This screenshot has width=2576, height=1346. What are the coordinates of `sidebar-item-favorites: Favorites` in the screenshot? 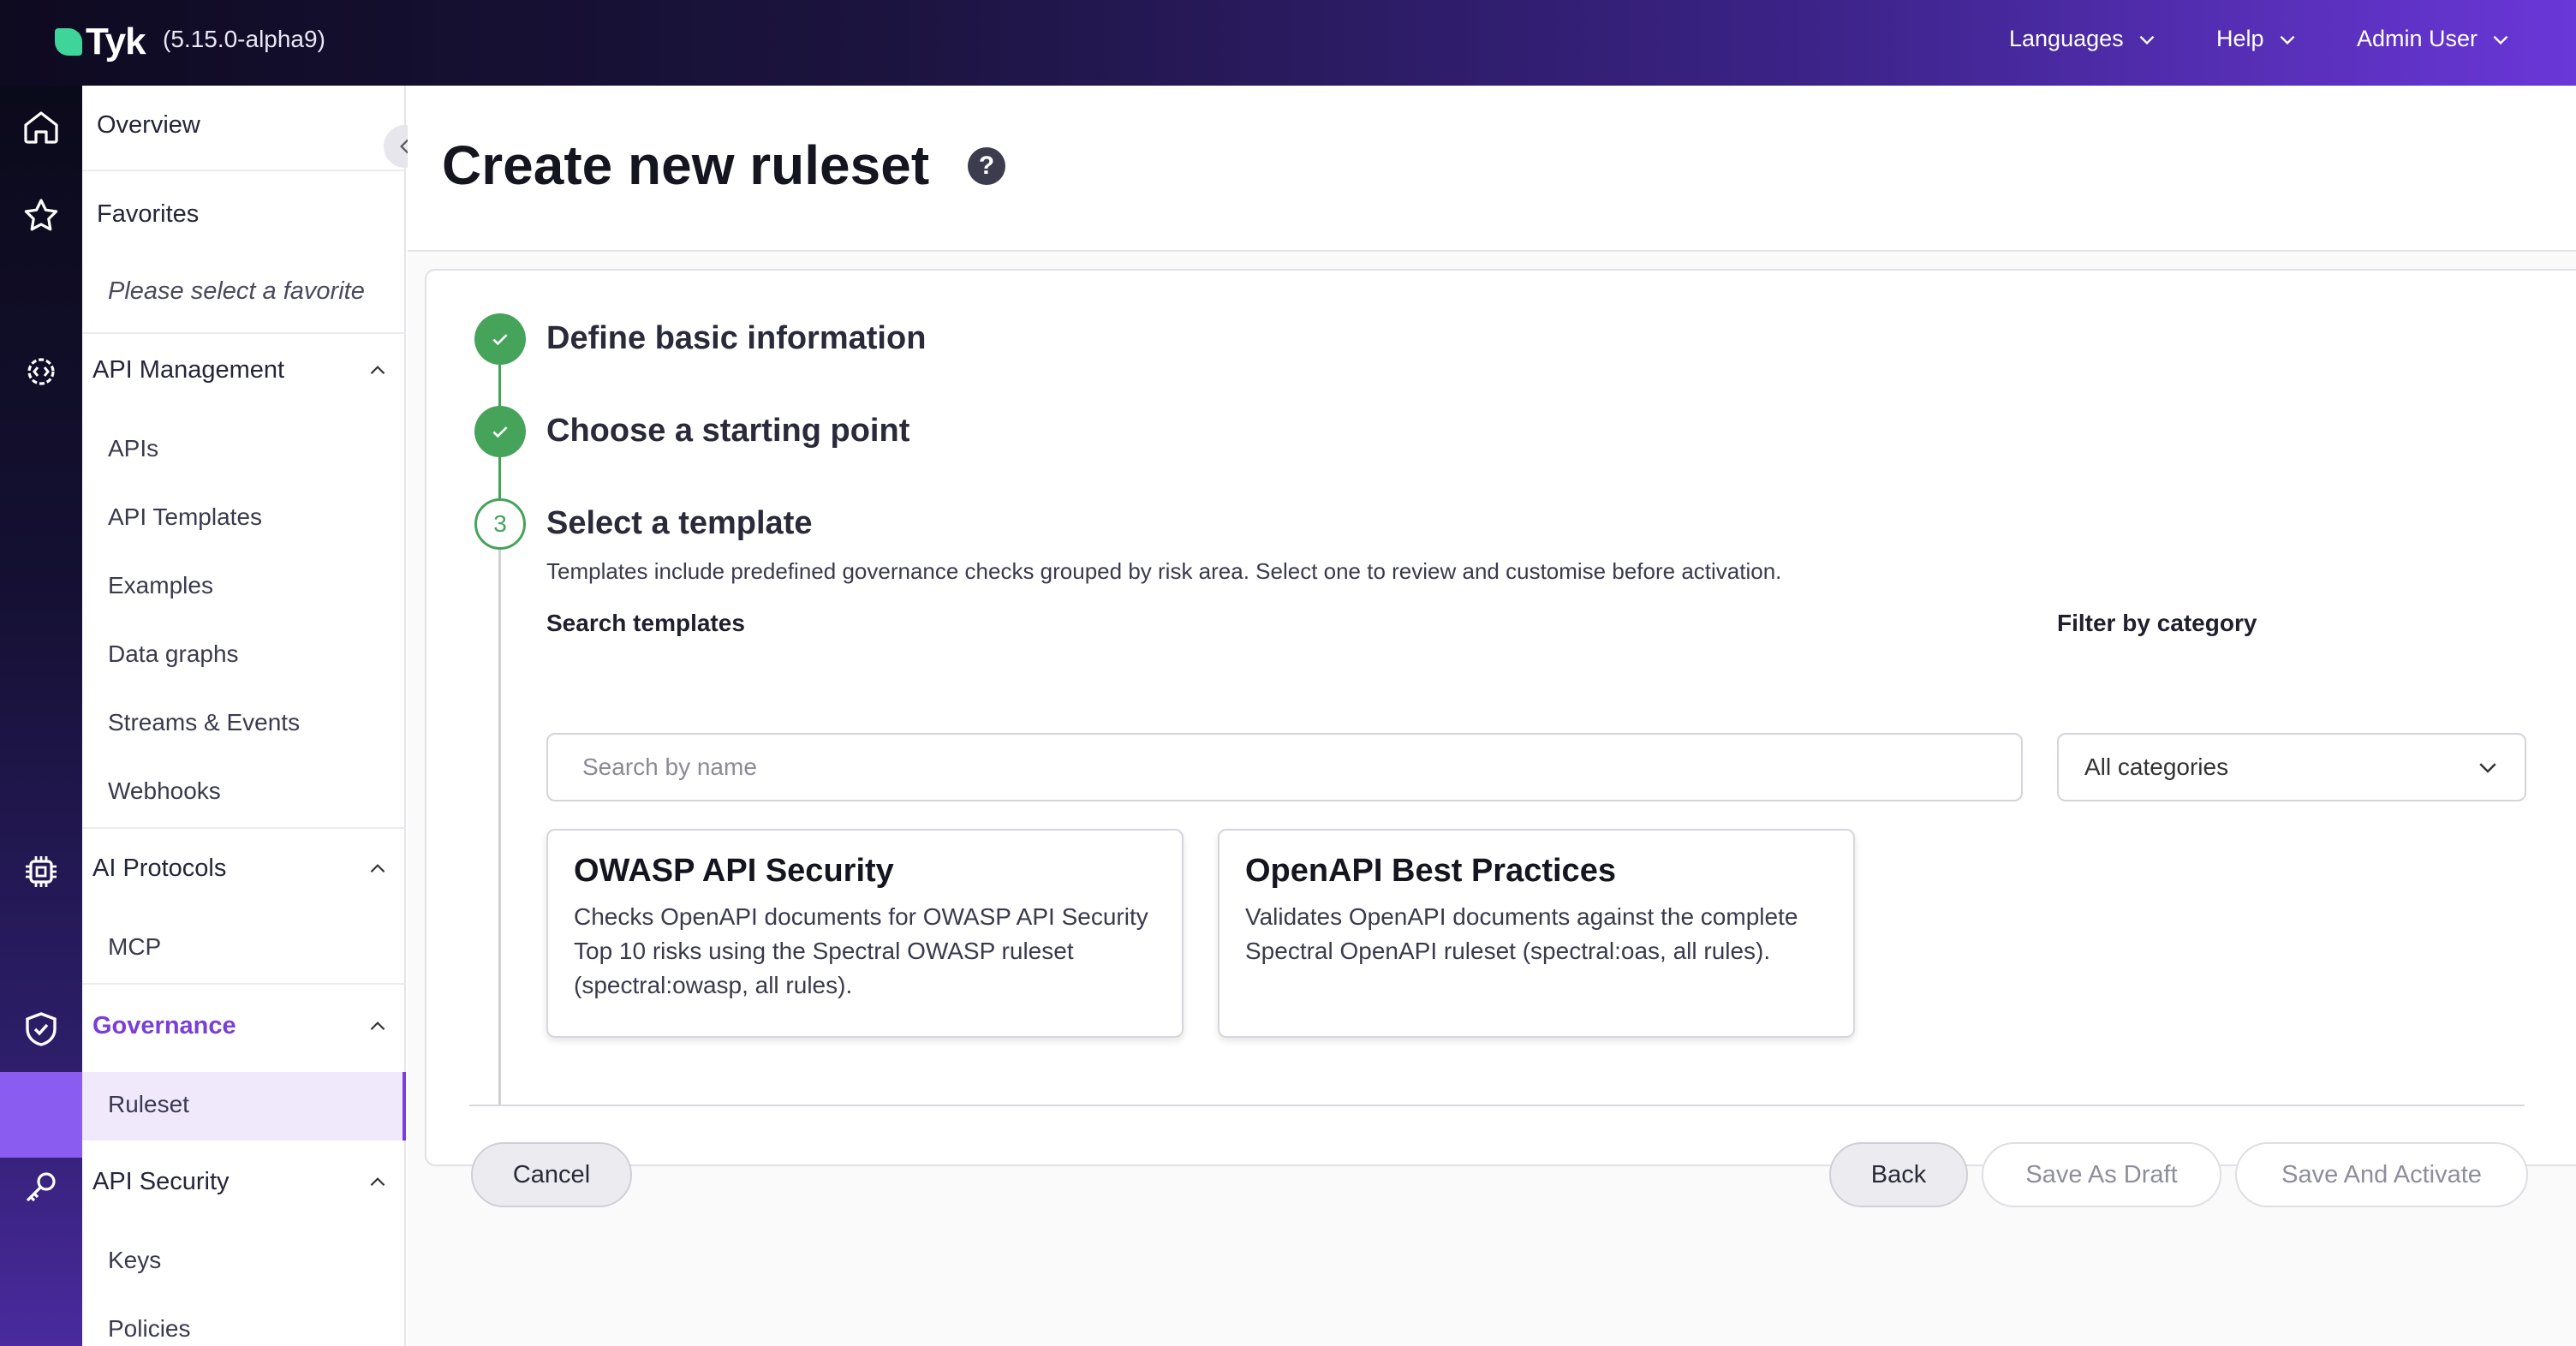 It's located at (244, 214).